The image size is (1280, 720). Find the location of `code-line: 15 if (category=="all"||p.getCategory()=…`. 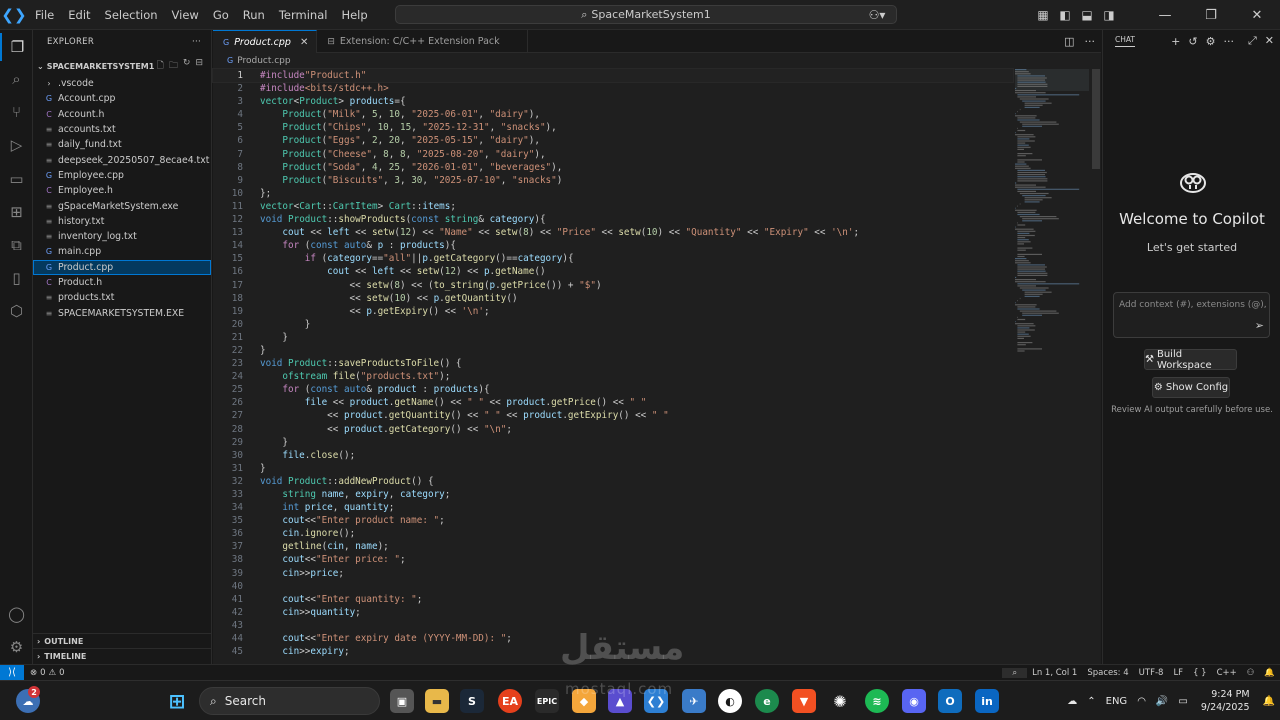

code-line: 15 if (category=="all"||p.getCategory()=… is located at coordinates (613, 258).